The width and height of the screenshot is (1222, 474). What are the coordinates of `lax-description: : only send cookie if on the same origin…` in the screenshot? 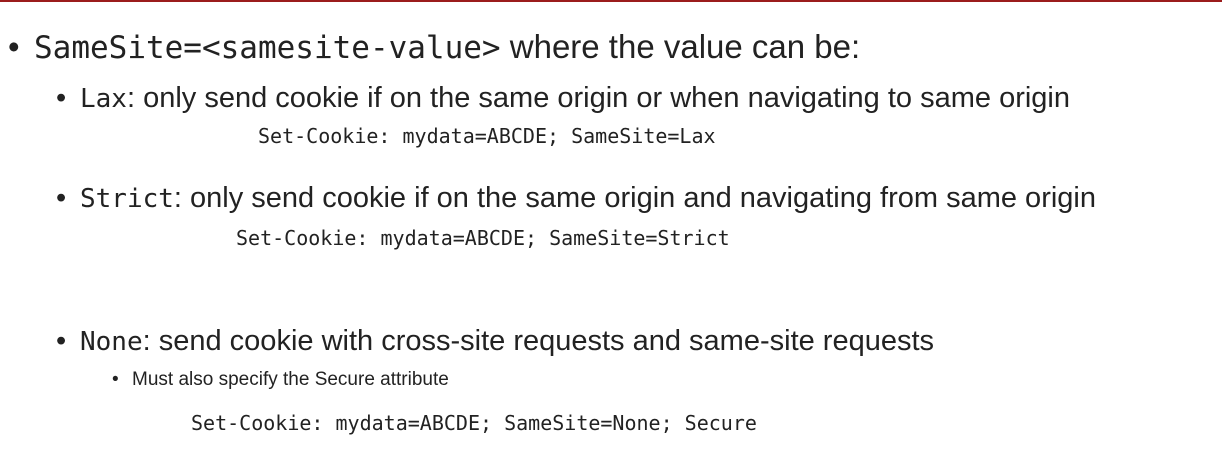 It's located at (598, 98).